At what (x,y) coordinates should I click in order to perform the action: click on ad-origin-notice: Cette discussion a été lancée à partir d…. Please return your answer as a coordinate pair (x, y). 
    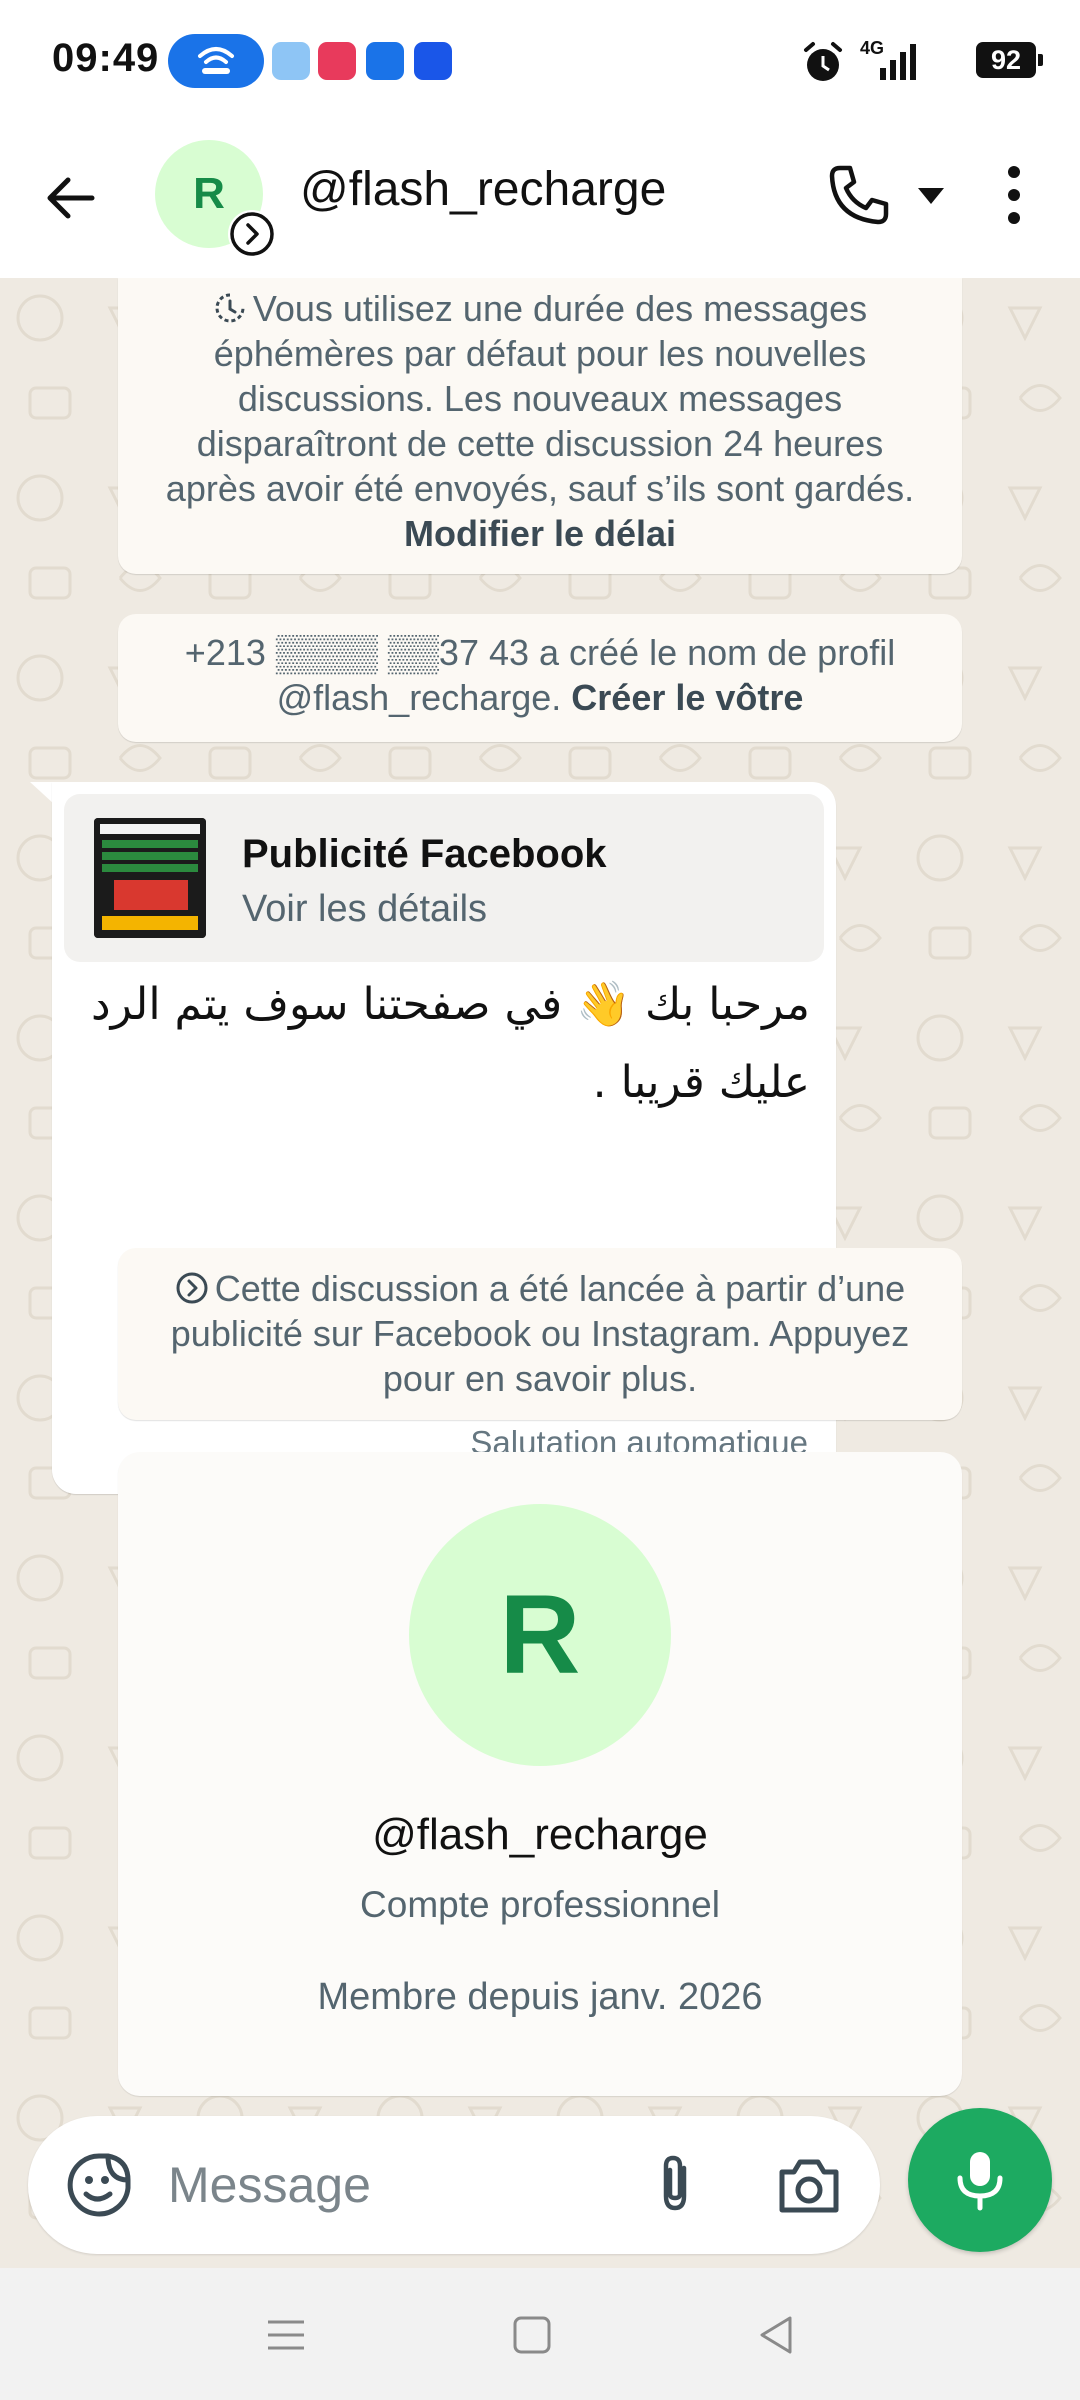
    Looking at the image, I should click on (540, 1334).